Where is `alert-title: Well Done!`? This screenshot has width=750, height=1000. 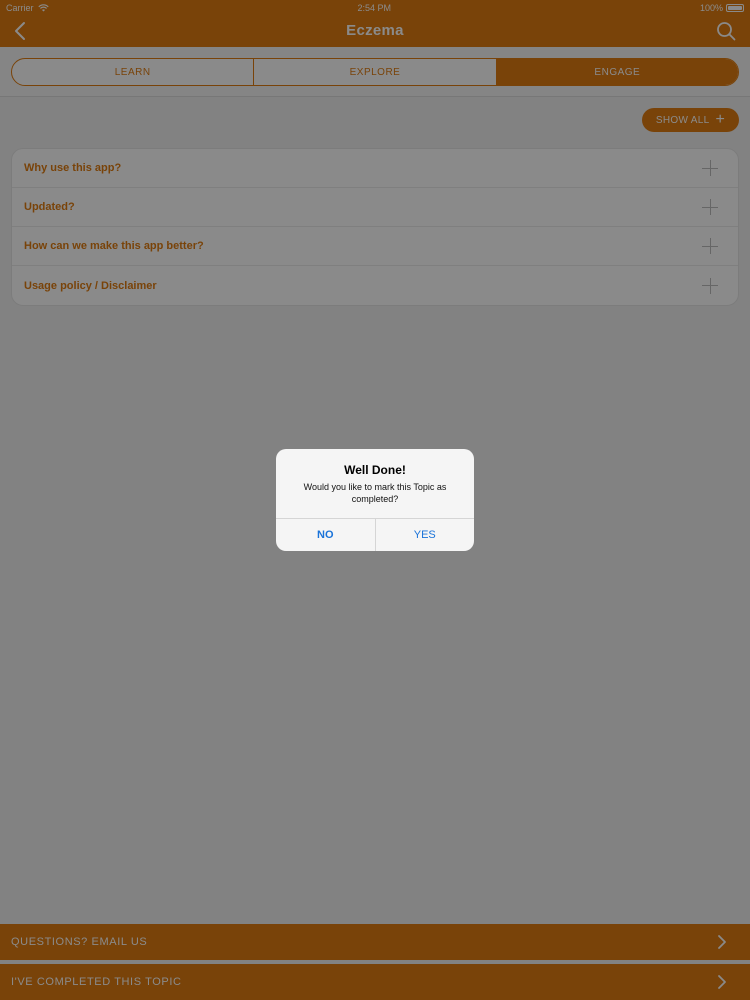
alert-title: Well Done! is located at coordinates (375, 470).